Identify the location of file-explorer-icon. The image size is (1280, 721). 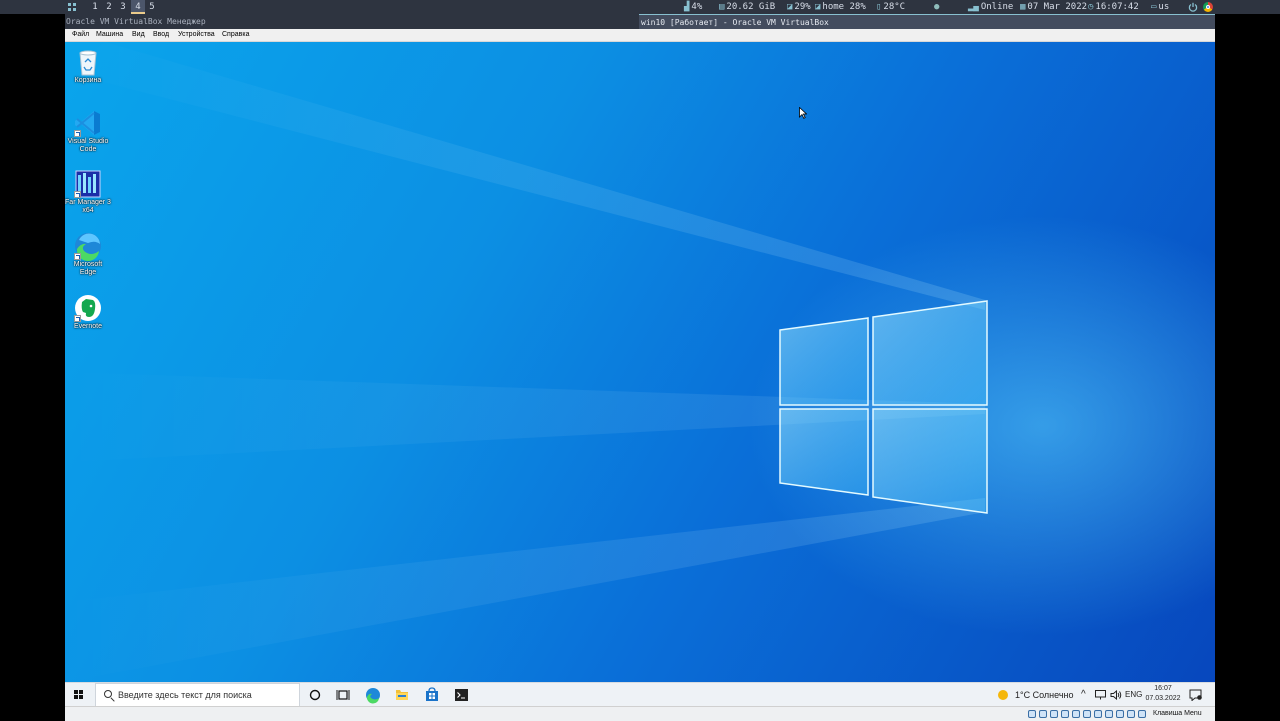
(402, 695).